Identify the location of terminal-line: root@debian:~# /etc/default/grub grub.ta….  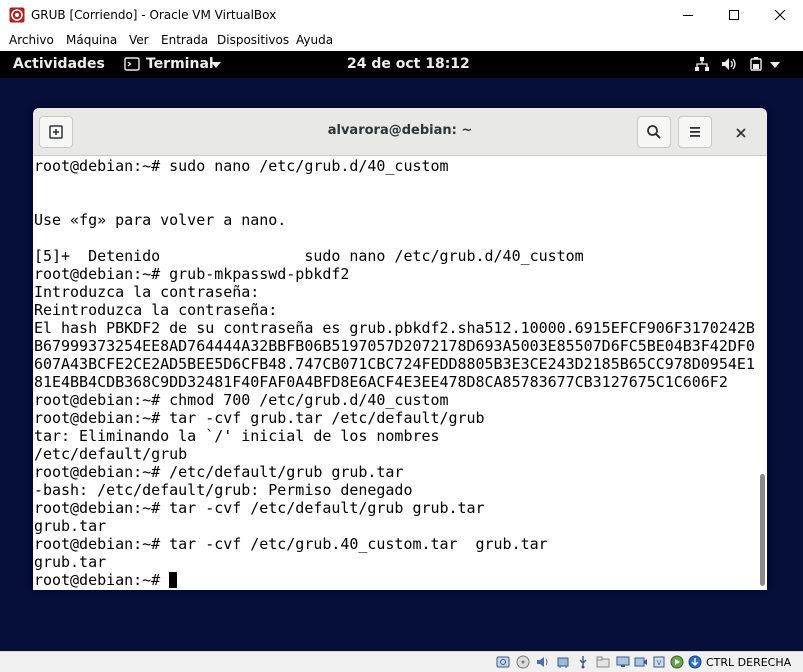
(219, 472).